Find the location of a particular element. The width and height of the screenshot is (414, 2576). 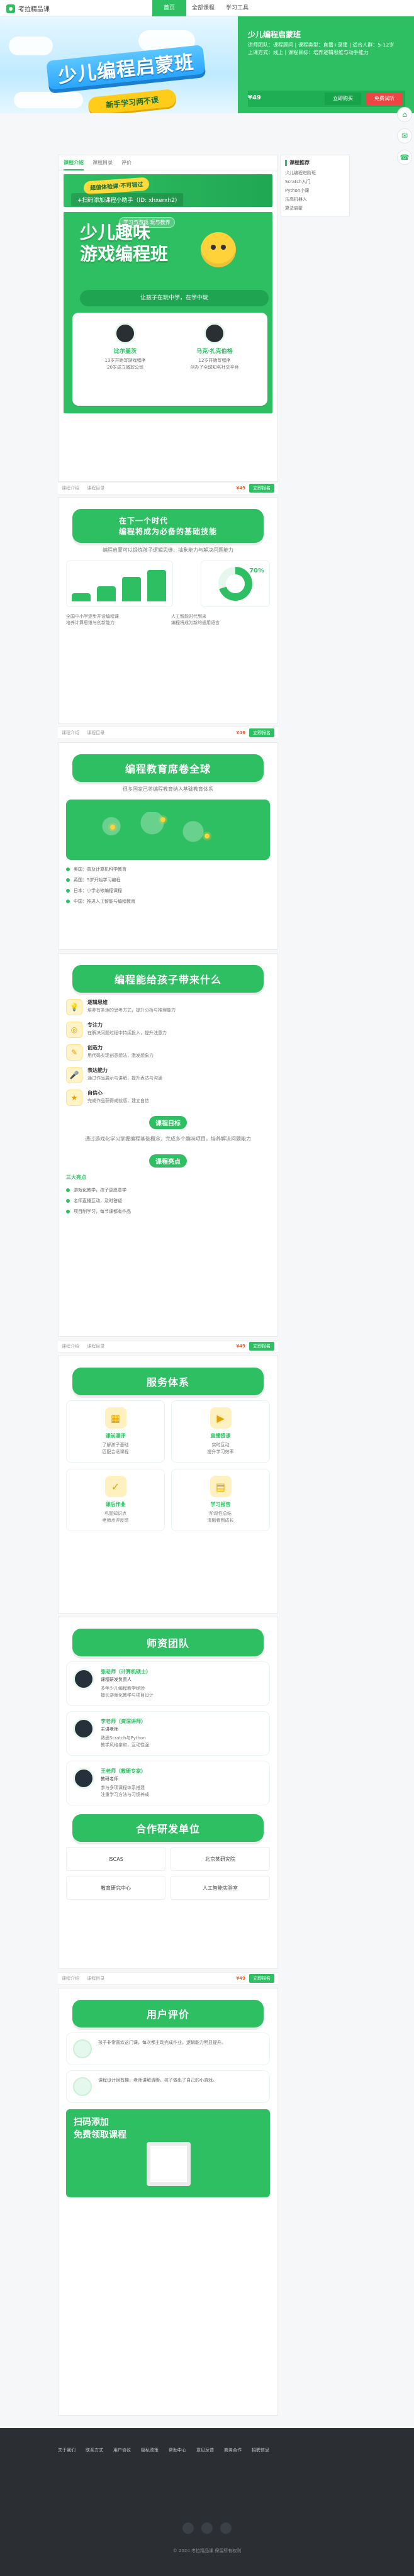

sidebar-item: 少儿编程进阶班 is located at coordinates (315, 173).